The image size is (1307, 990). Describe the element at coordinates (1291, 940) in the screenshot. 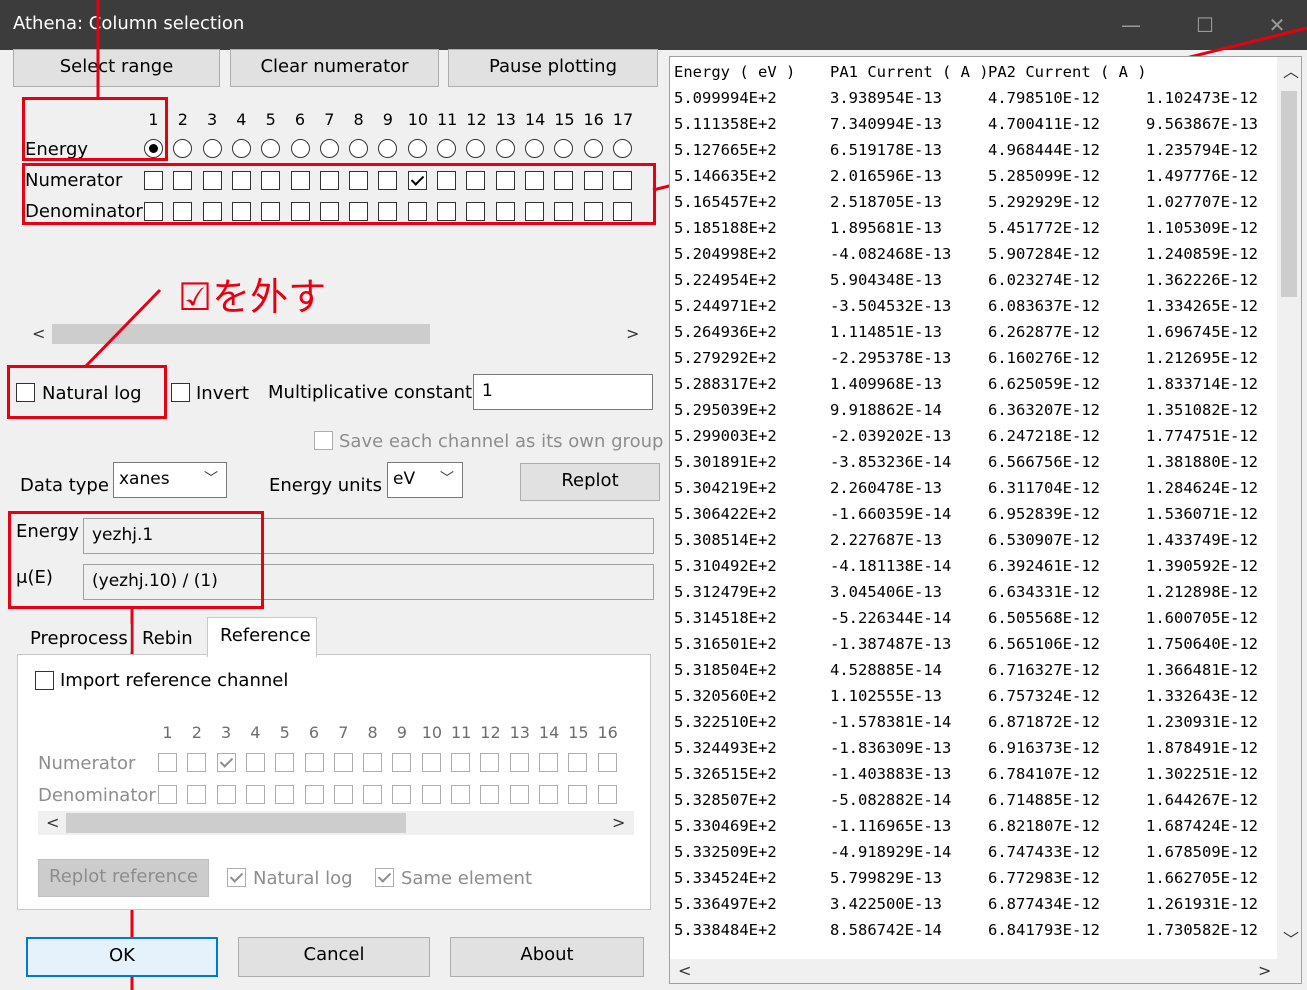

I see `scroll-down-arrow-icon: ﹀` at that location.